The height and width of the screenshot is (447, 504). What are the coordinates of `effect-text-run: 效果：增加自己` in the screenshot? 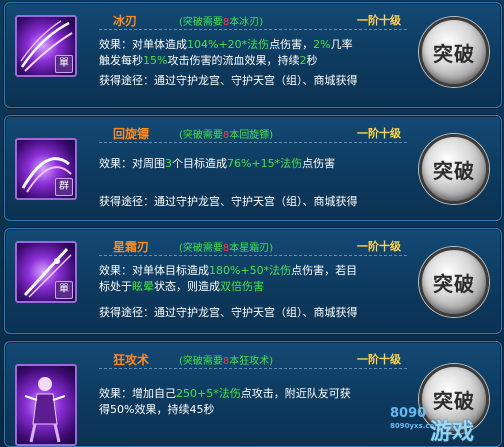 It's located at (137, 393).